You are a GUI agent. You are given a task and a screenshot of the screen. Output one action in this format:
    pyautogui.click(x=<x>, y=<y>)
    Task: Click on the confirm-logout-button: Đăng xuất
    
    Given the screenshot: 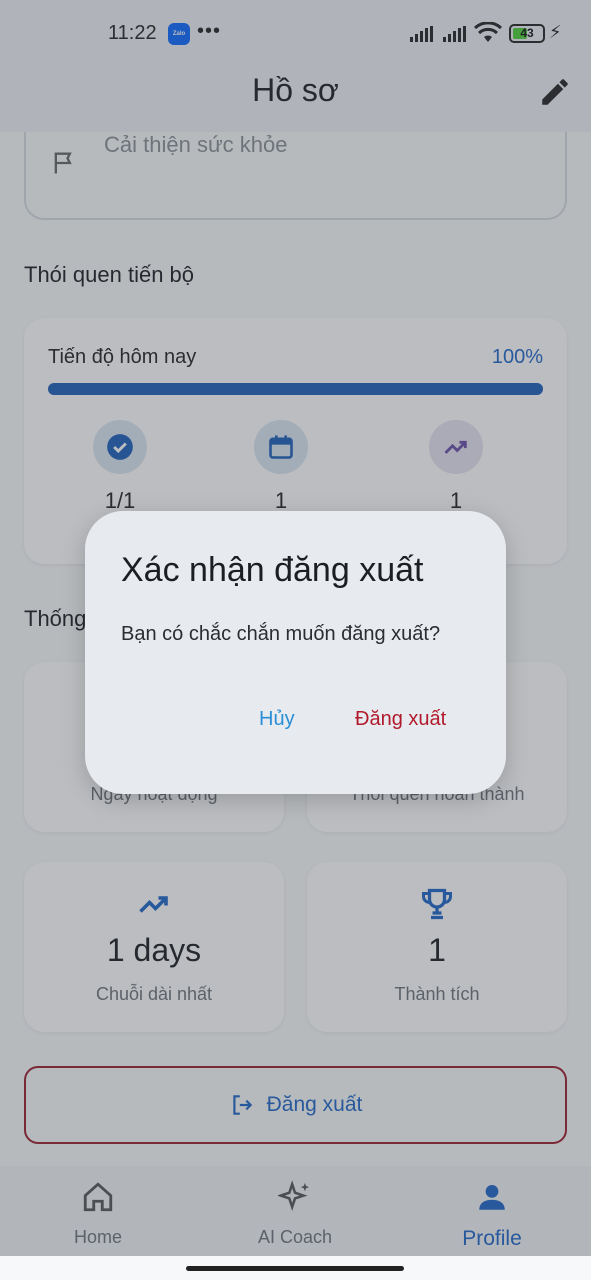 What is the action you would take?
    pyautogui.click(x=400, y=719)
    